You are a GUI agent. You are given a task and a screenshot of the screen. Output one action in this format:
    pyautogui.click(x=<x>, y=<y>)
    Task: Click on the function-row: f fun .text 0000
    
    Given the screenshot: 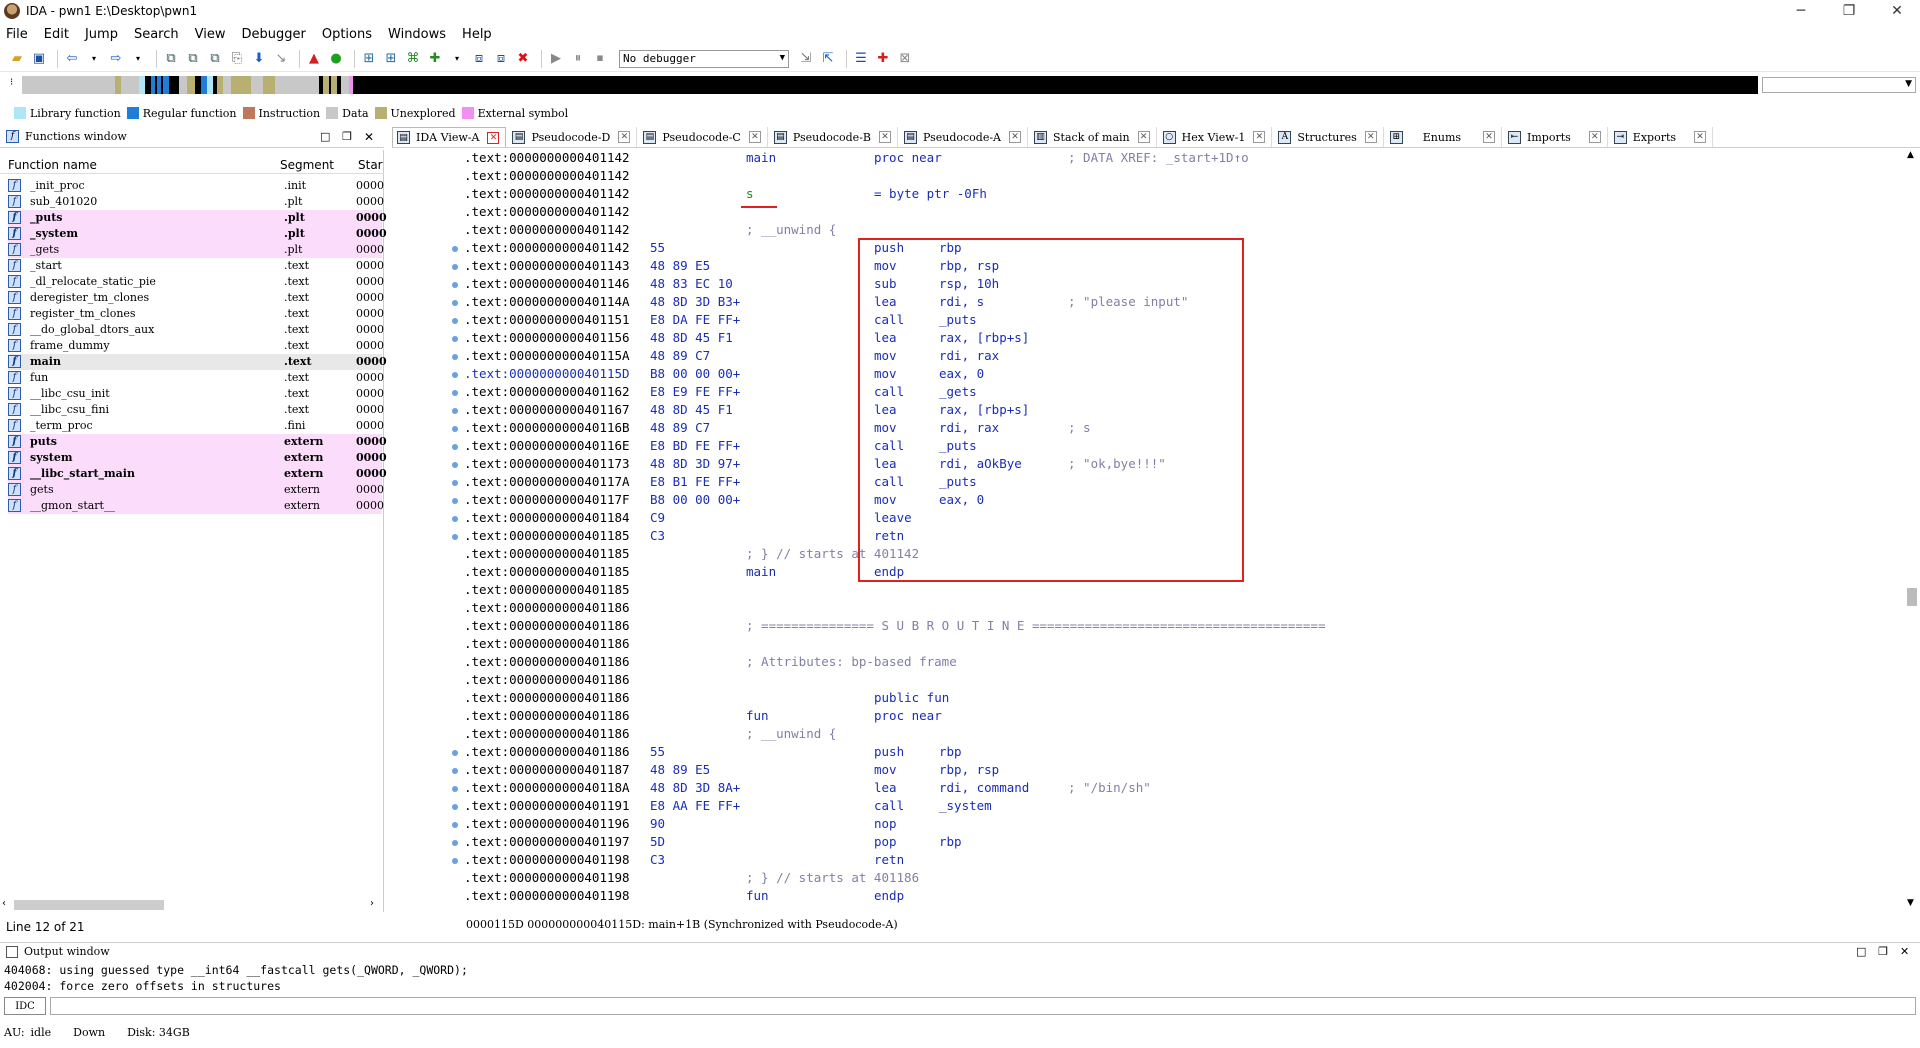 What is the action you would take?
    pyautogui.click(x=196, y=378)
    